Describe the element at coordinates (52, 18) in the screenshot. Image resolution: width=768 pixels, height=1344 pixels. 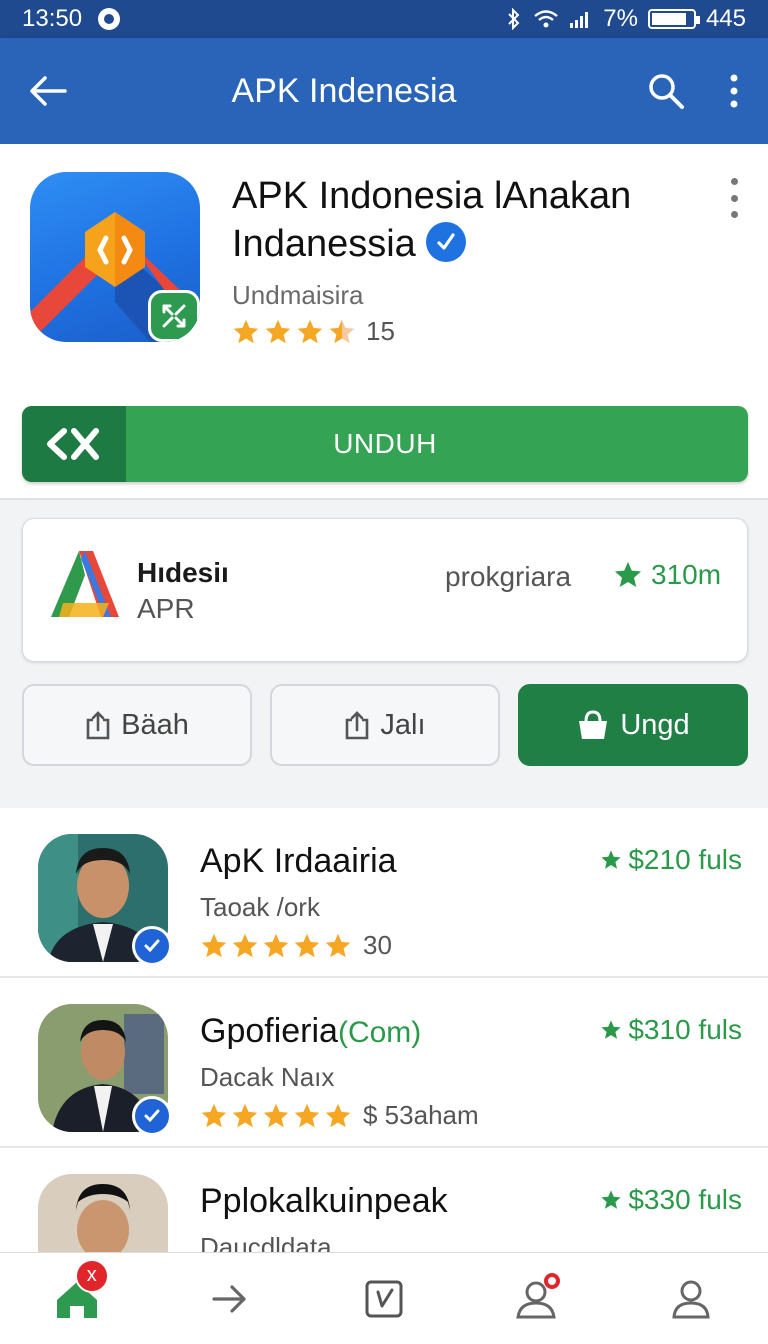
I see `status-time: 13:50` at that location.